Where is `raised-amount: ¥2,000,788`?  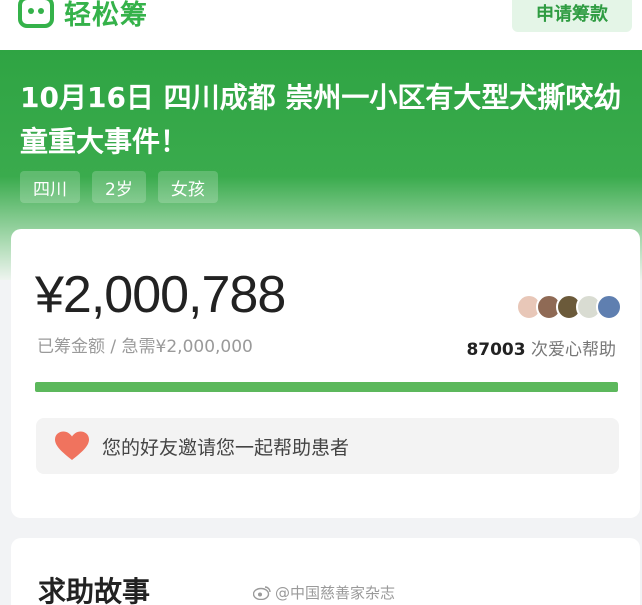 raised-amount: ¥2,000,788 is located at coordinates (160, 295).